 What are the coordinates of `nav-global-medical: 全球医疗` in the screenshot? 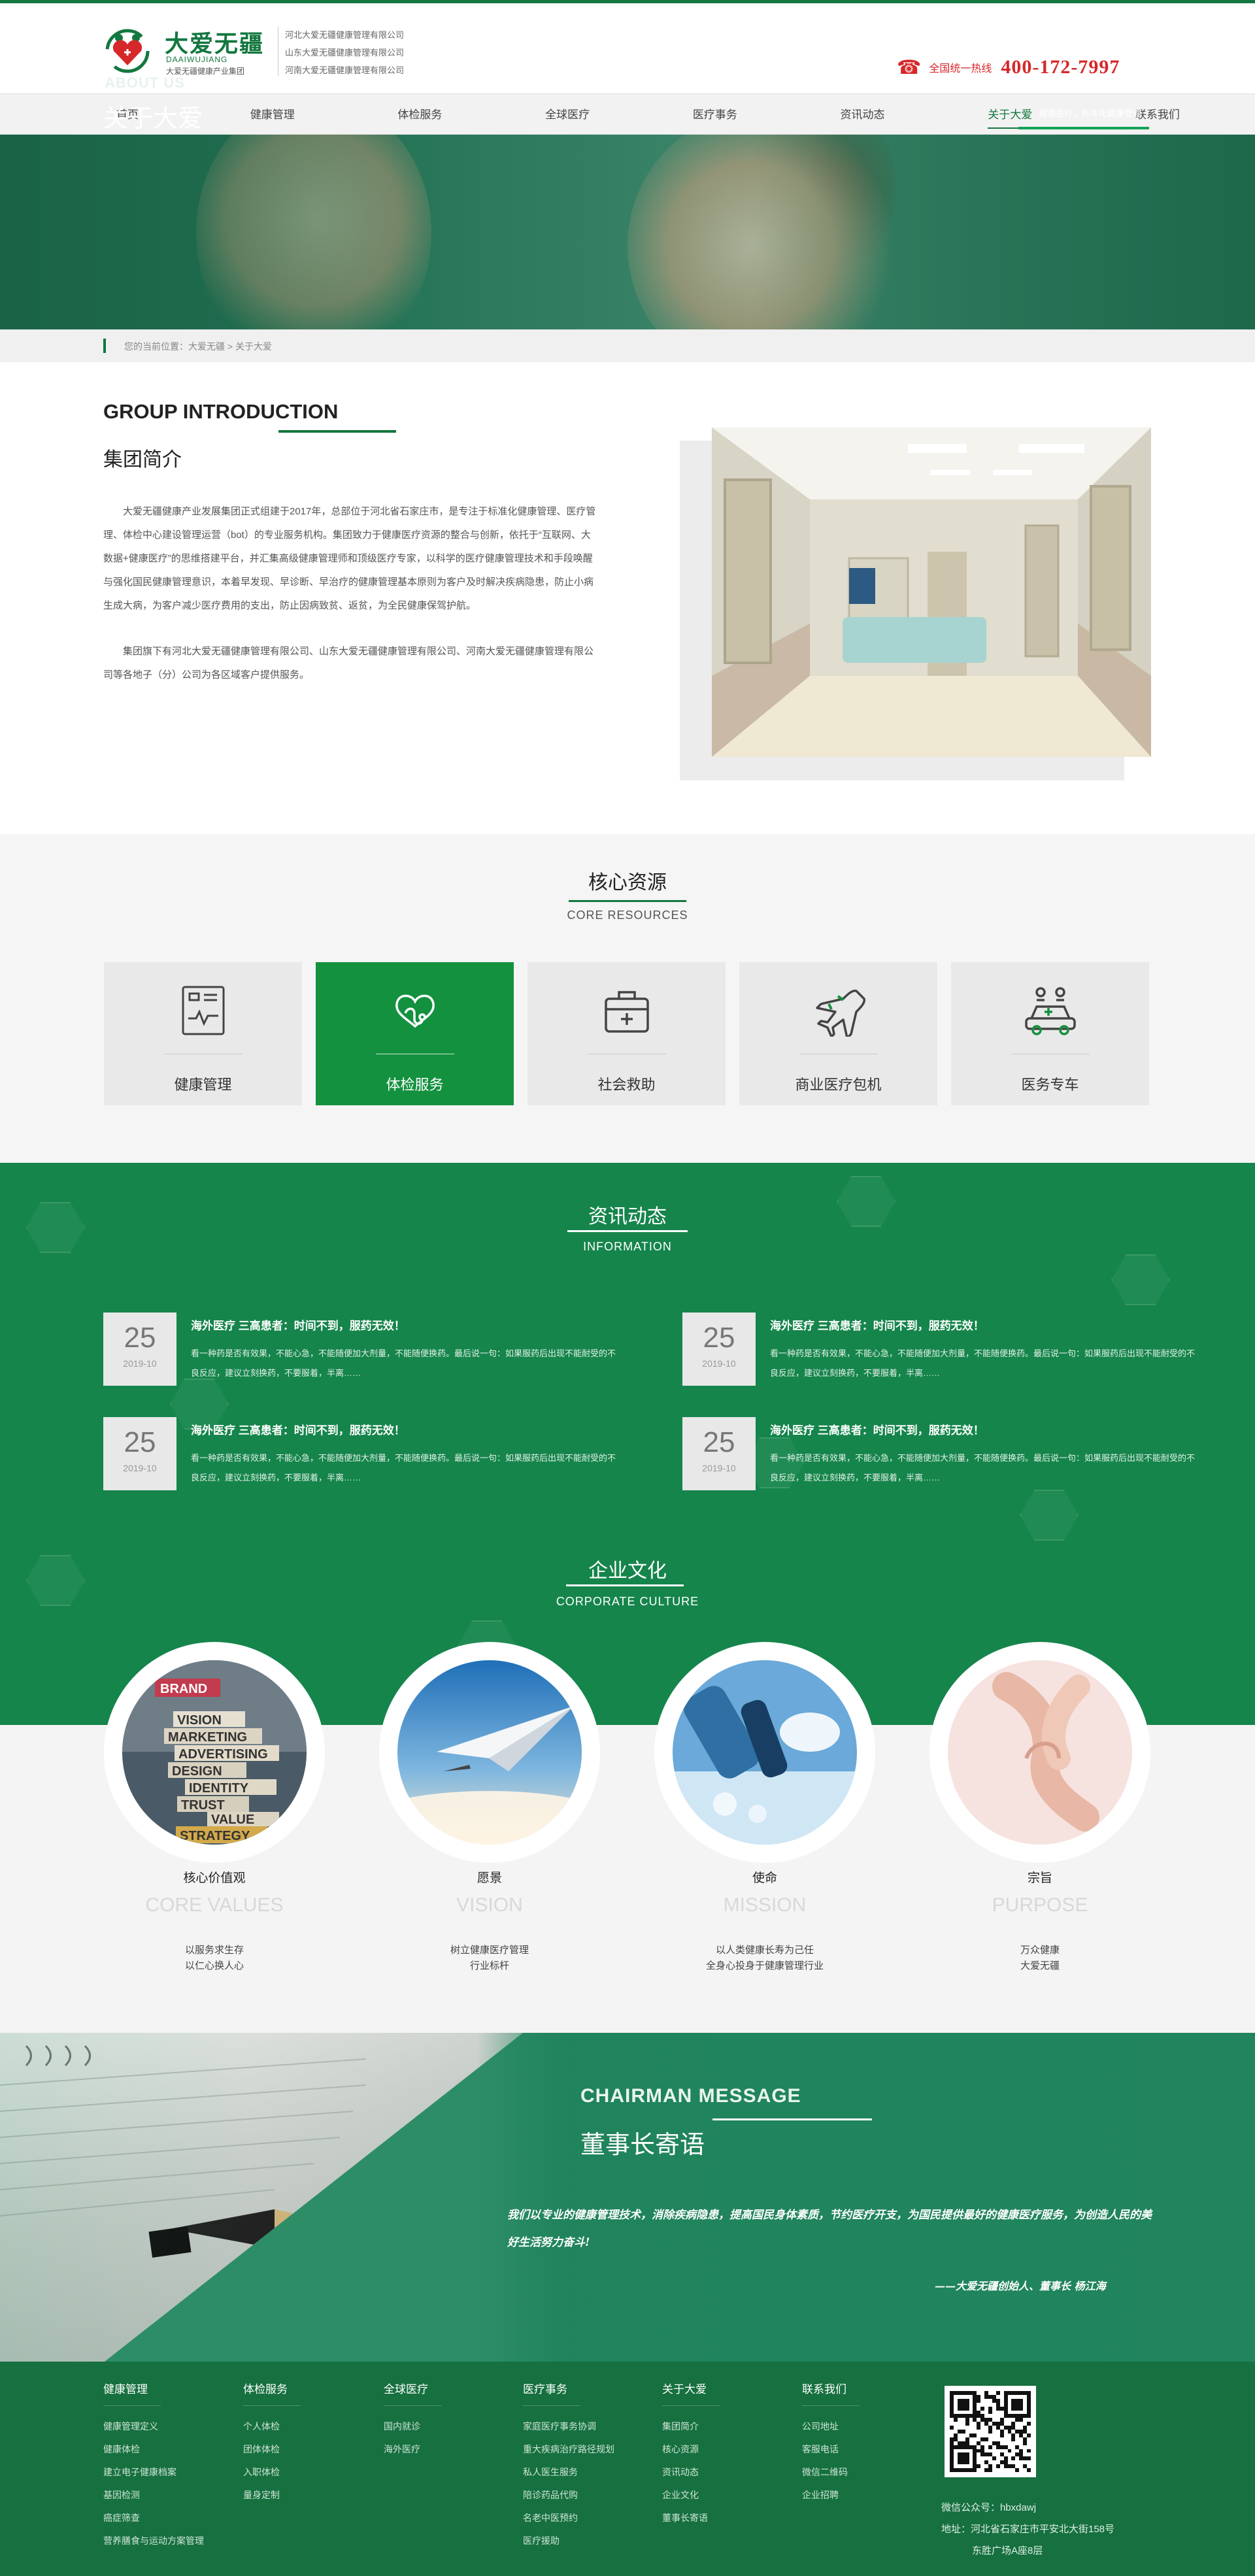 It's located at (567, 115).